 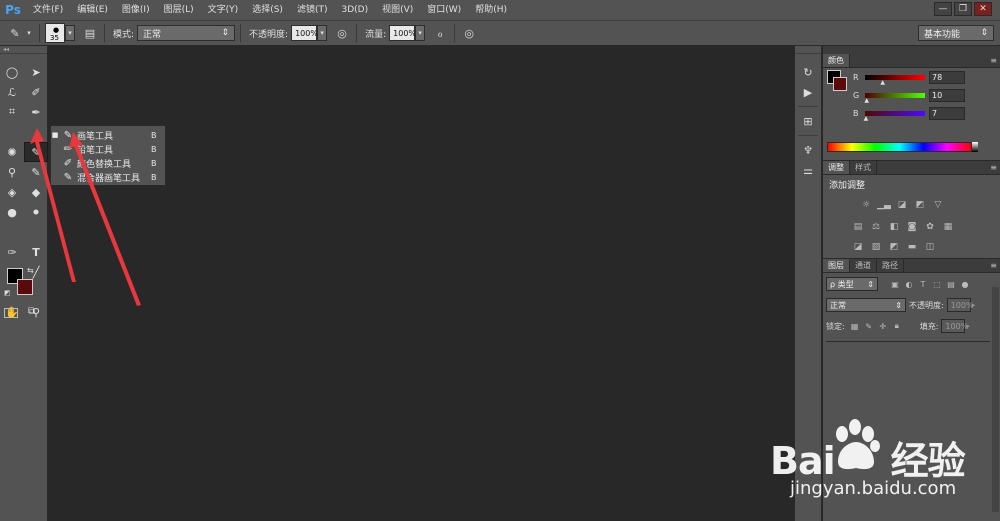 I want to click on menu-filter: 滤镜(T), so click(x=312, y=10).